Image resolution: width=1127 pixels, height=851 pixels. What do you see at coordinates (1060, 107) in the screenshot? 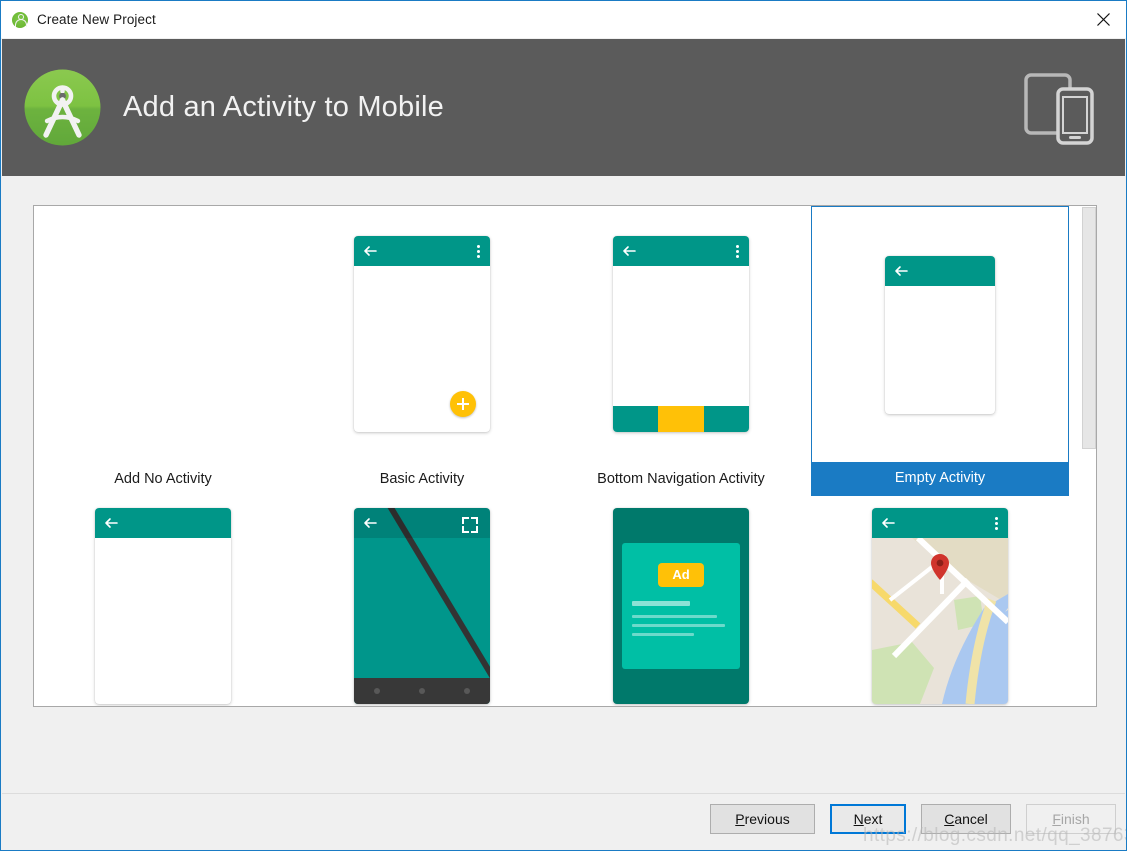
I see `tablet-phone-icon` at bounding box center [1060, 107].